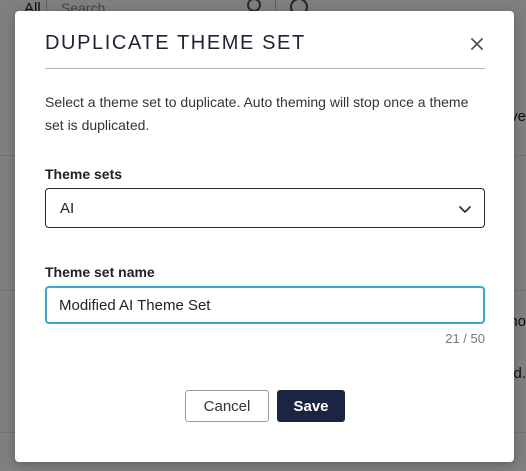 Image resolution: width=526 pixels, height=471 pixels. I want to click on theme-sets-select: AI, so click(265, 208).